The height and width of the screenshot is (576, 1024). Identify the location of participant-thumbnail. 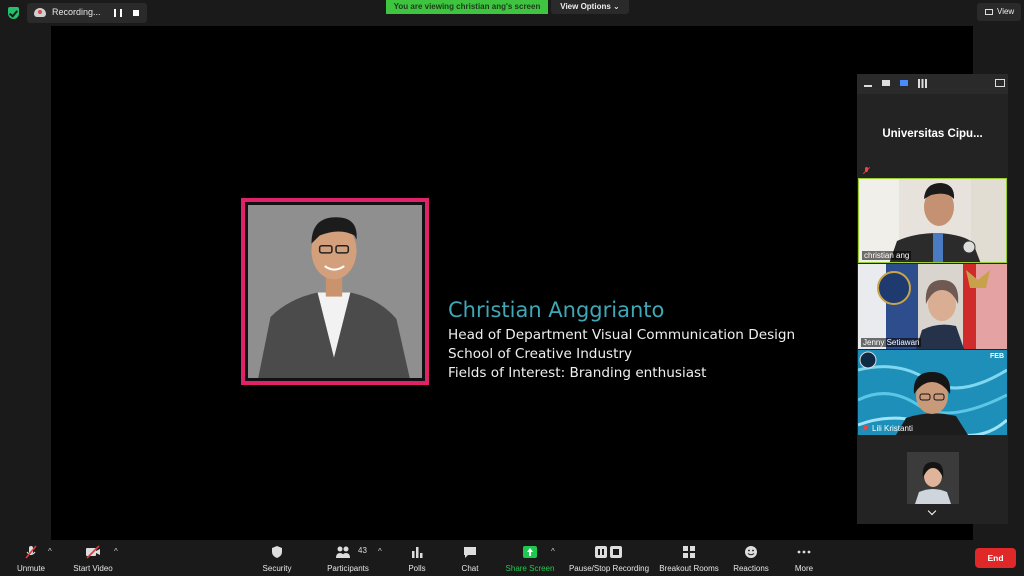
(933, 478).